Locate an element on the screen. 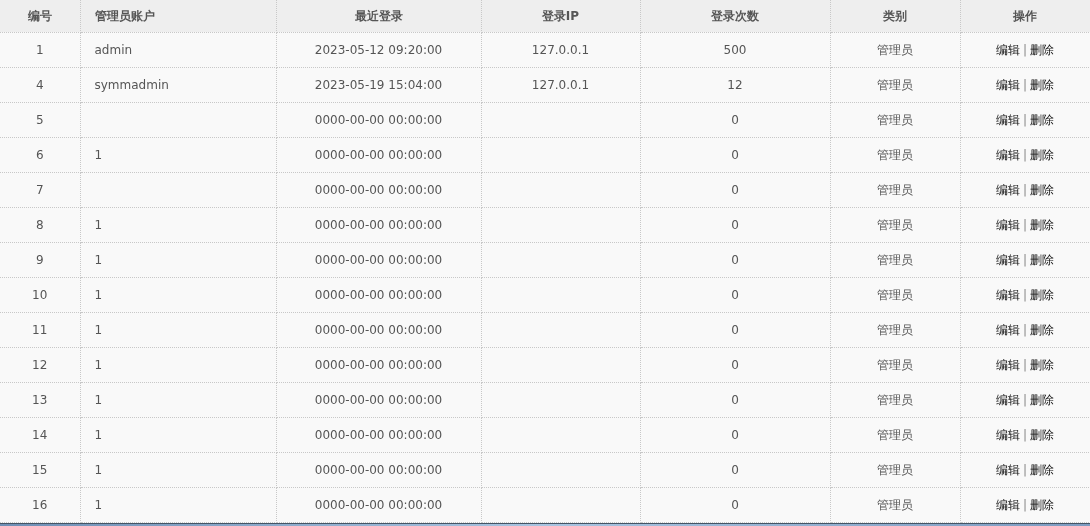  table-cell: 2023-05-12 09:20:00 is located at coordinates (378, 49).